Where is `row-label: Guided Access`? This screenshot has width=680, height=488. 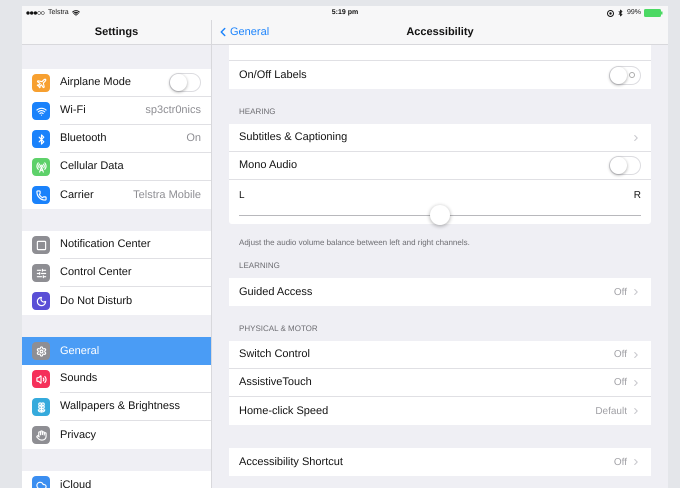 row-label: Guided Access is located at coordinates (276, 292).